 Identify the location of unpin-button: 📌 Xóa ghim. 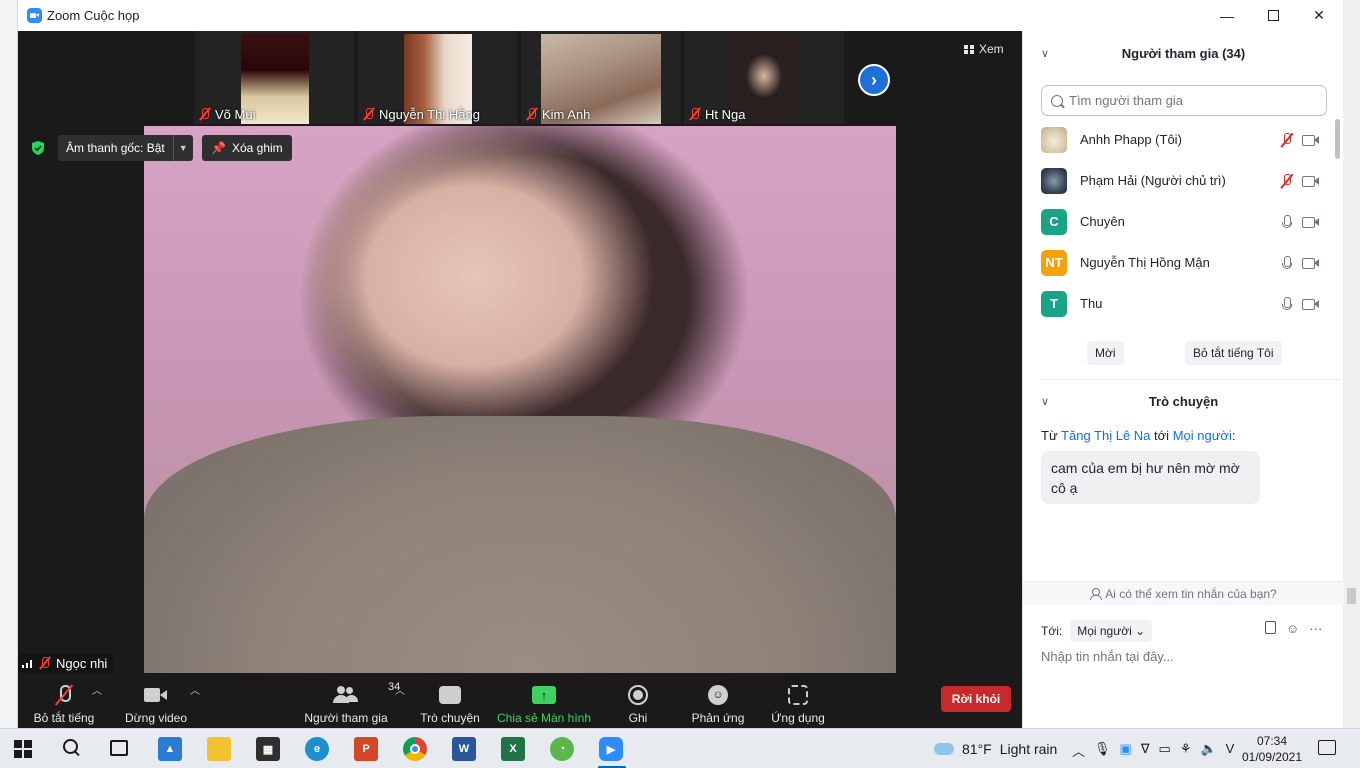
(247, 148).